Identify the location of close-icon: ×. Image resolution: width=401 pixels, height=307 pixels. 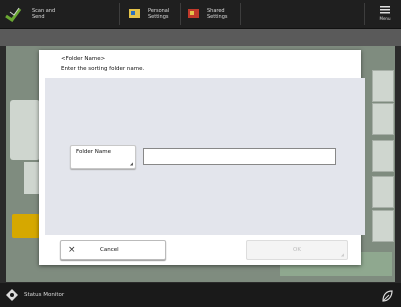
(72, 250).